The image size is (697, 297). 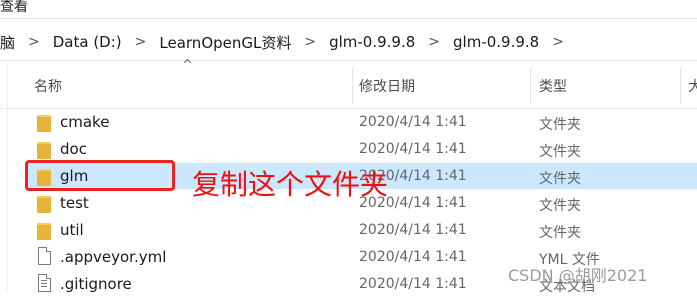 I want to click on file-row-doc: doc 2020/4/14 1:41 文件夹, so click(x=362, y=149).